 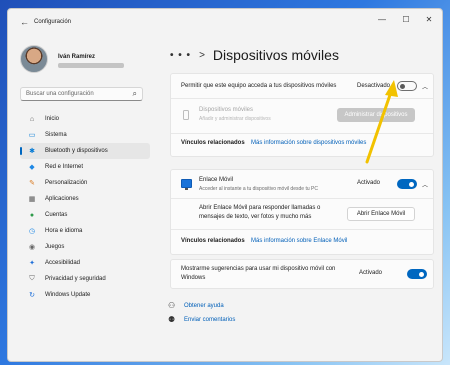 I want to click on sidebar-item-cuentas: ● Cuentas, so click(x=85, y=215).